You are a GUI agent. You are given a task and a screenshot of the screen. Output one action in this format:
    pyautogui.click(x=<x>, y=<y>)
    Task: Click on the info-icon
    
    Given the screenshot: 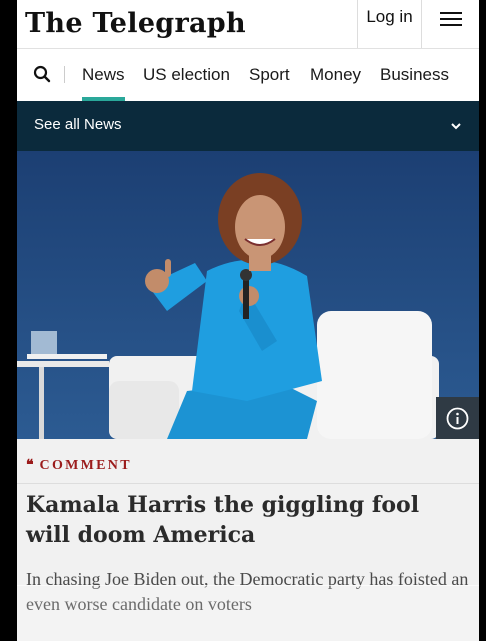 What is the action you would take?
    pyautogui.click(x=457, y=418)
    